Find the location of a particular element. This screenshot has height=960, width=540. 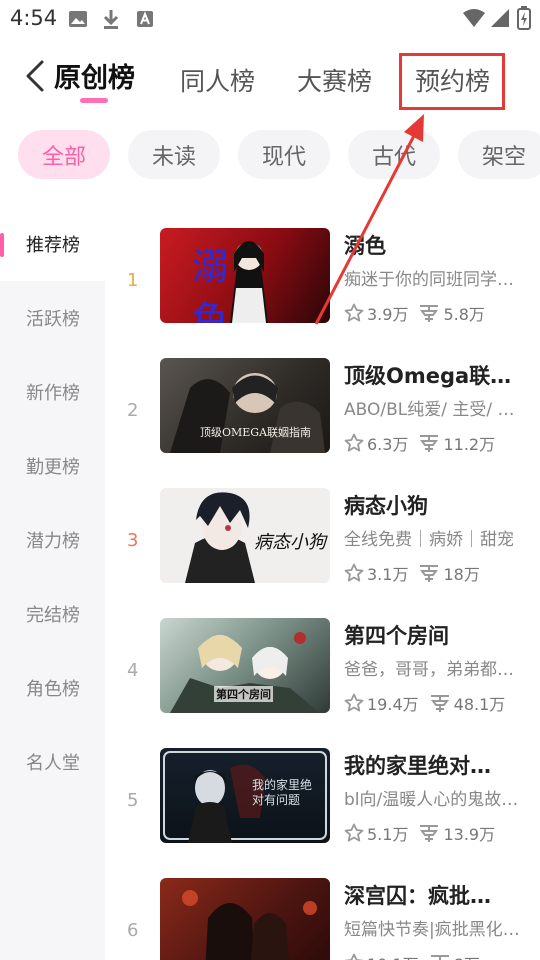

list-item: 6 深宫囚：疯批… 短篇快节奏|疯批黑化|… 10.1万 8万 is located at coordinates (322, 919).